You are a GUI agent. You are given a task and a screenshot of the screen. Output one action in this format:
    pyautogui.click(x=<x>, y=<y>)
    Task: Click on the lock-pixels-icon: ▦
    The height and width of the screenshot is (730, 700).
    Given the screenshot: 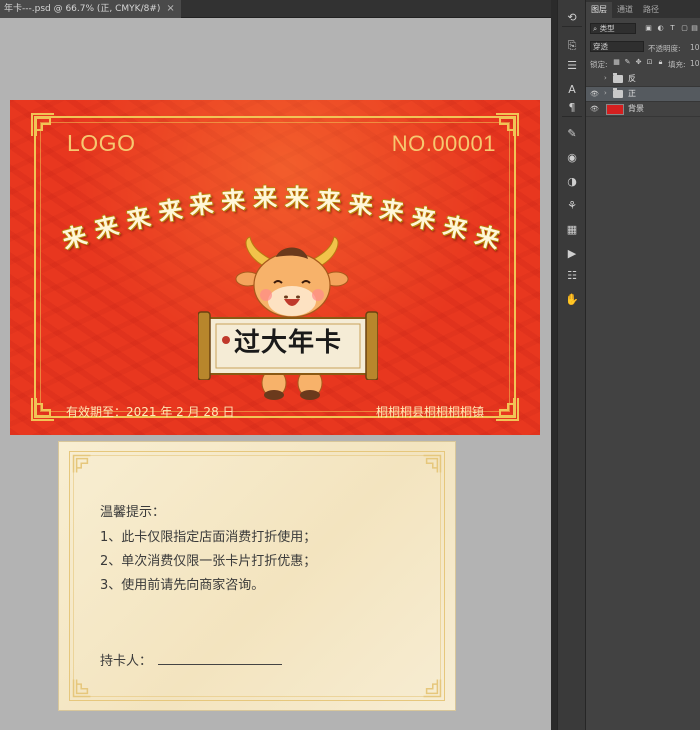 What is the action you would take?
    pyautogui.click(x=616, y=62)
    